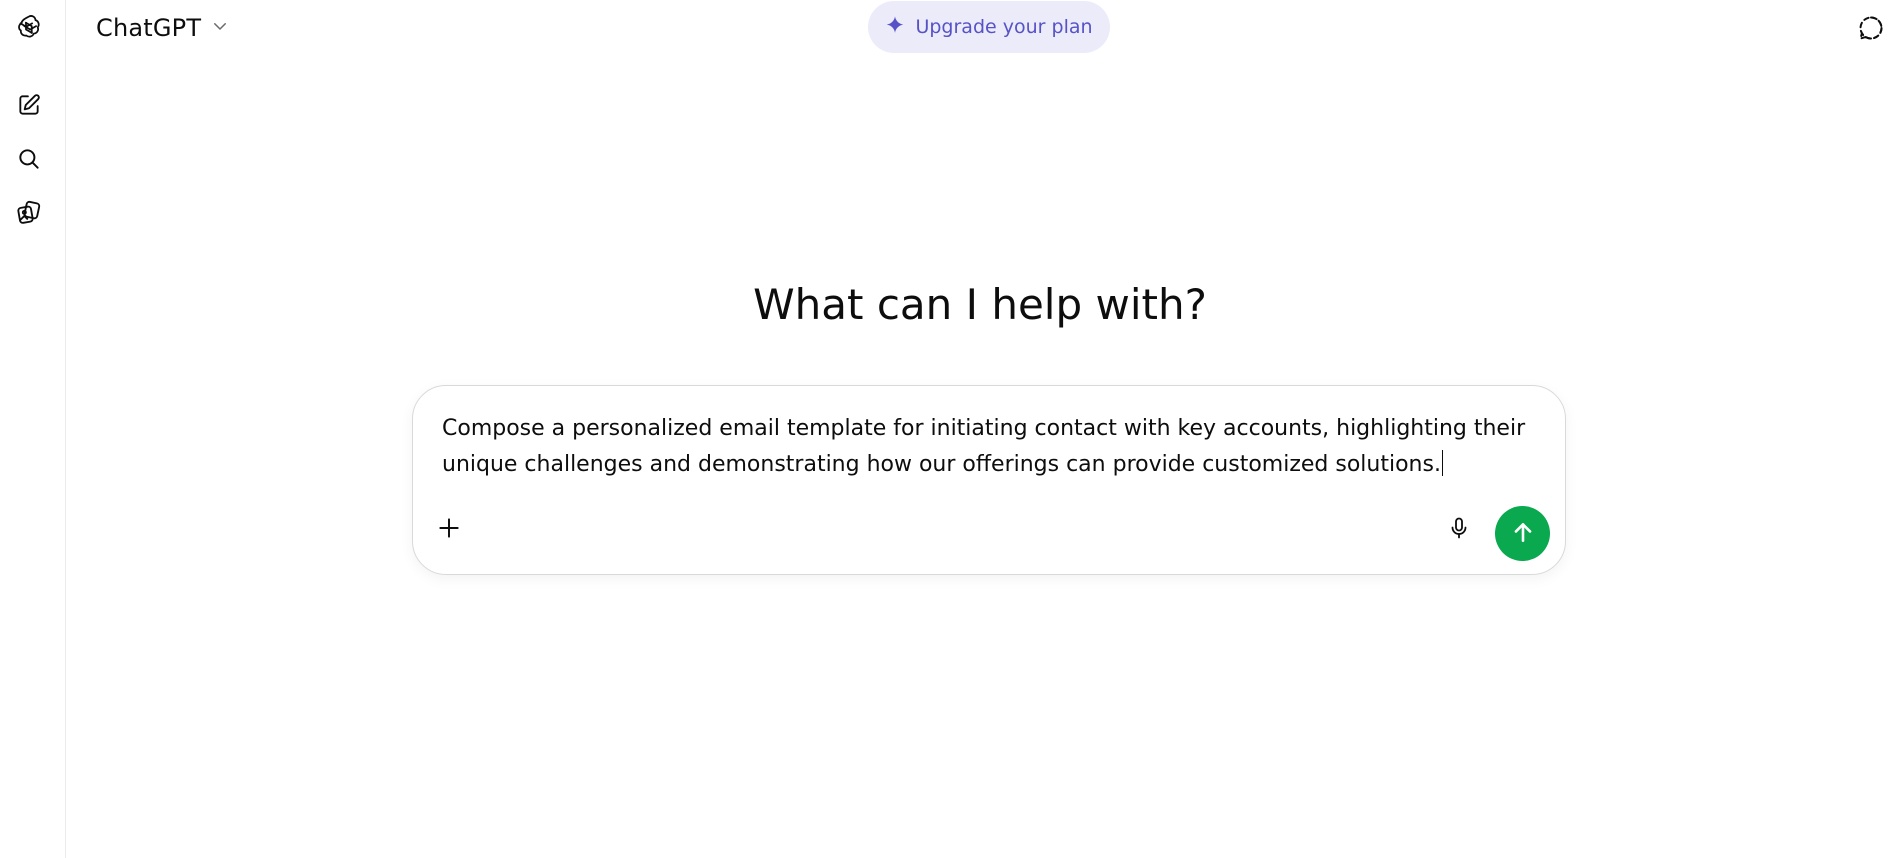  I want to click on dictate-button, so click(1459, 530).